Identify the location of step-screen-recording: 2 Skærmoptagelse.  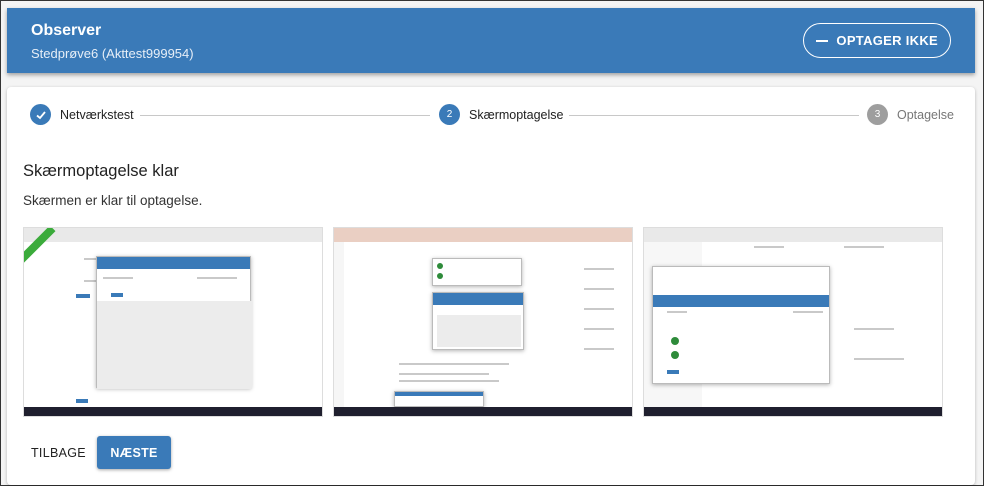
(501, 114).